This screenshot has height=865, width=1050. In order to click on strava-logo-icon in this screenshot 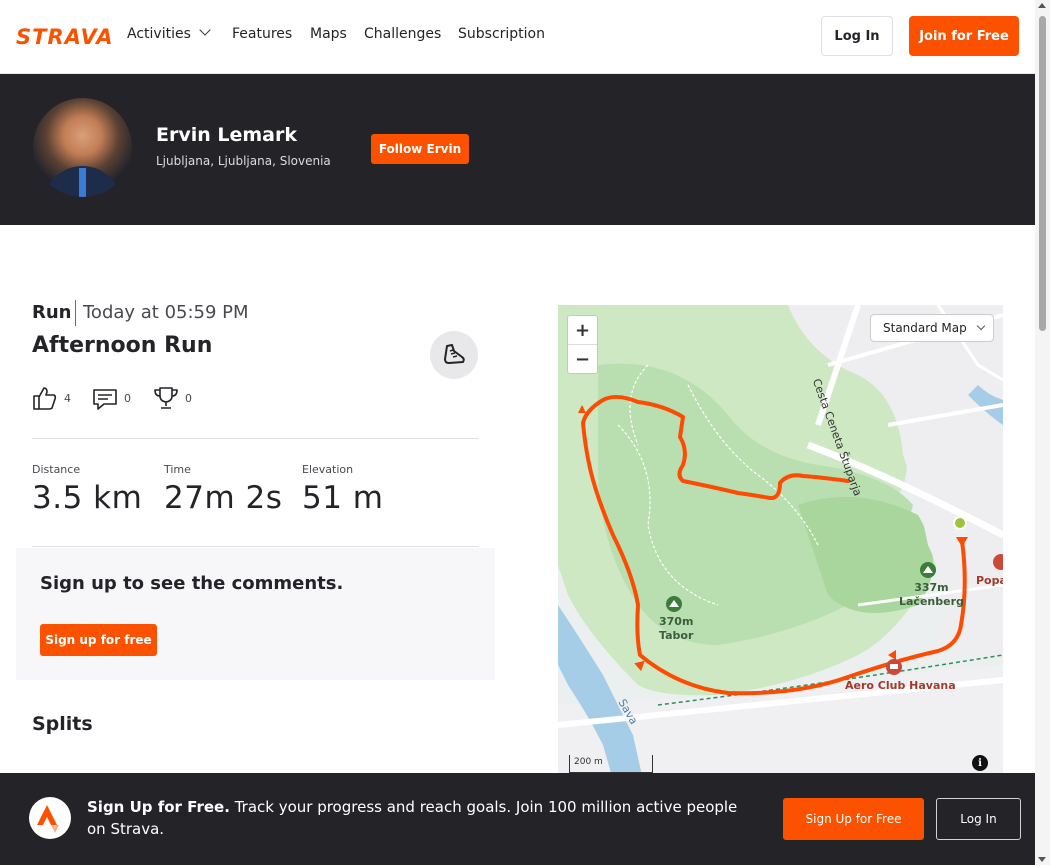, I will do `click(50, 818)`.